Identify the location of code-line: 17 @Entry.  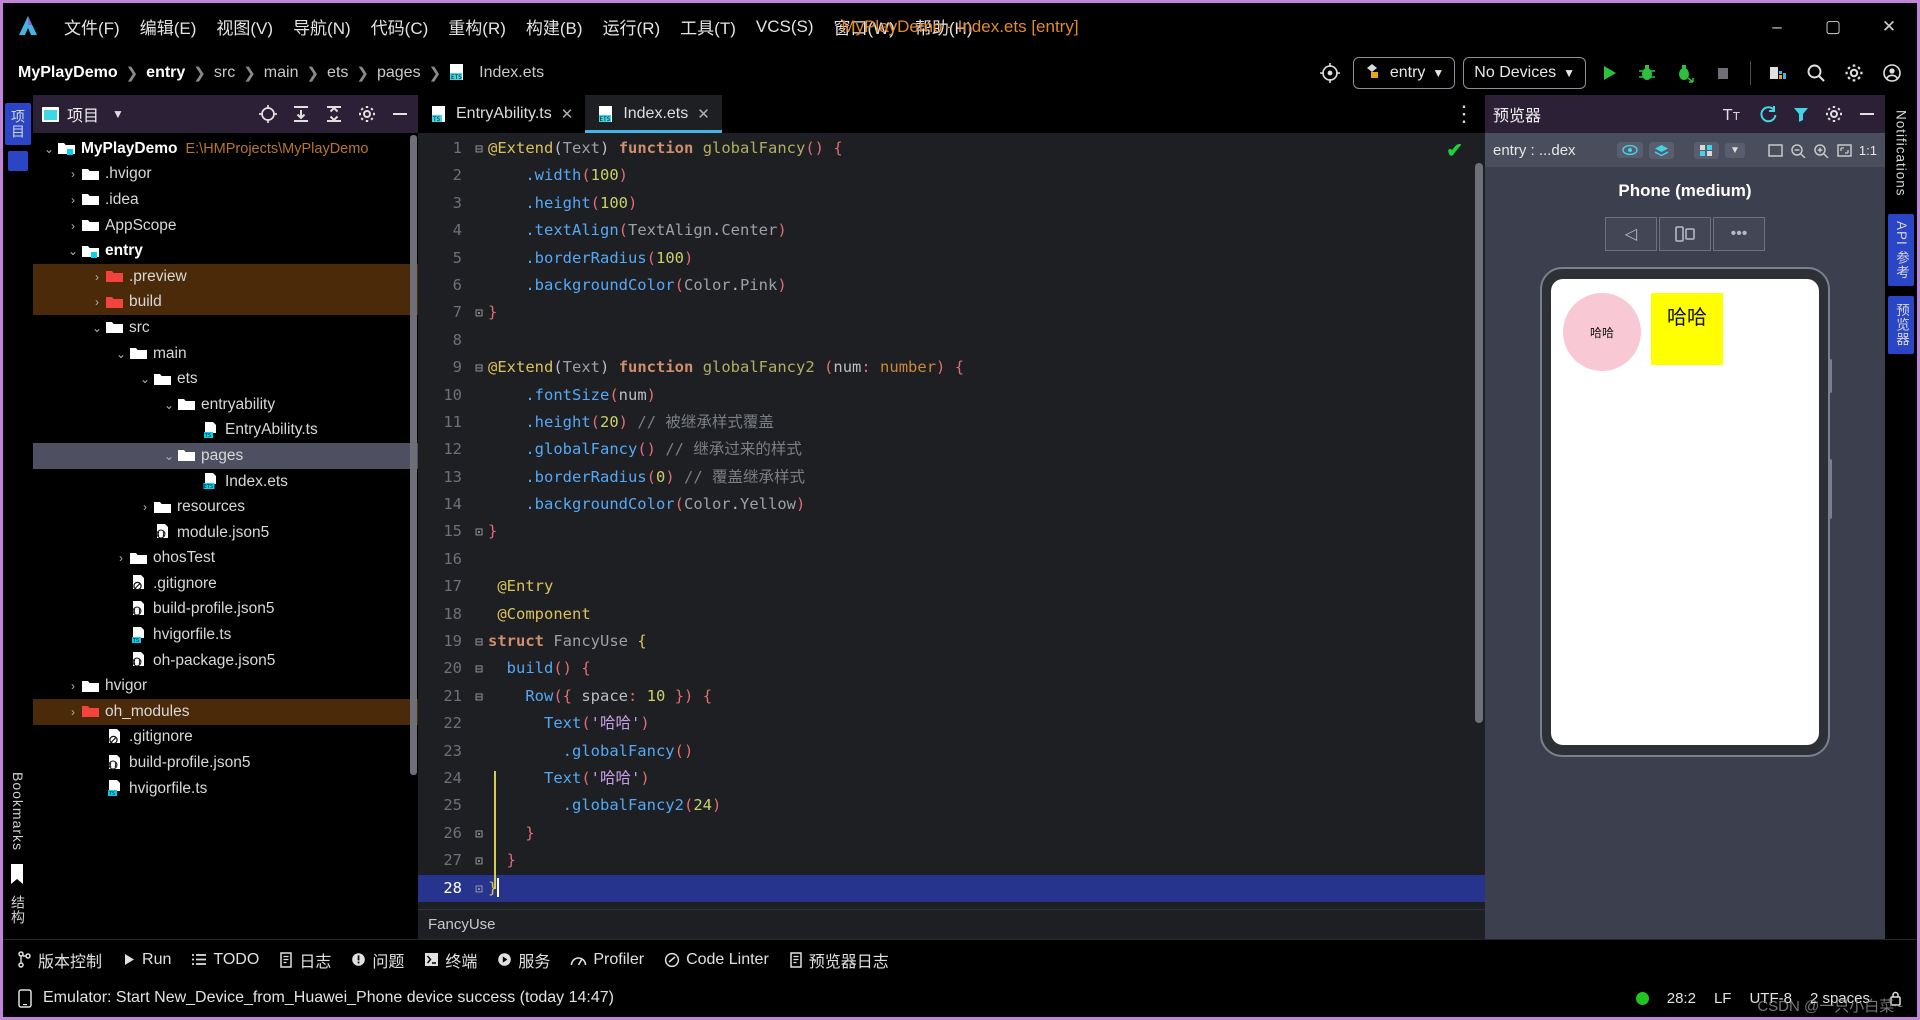
(951, 586).